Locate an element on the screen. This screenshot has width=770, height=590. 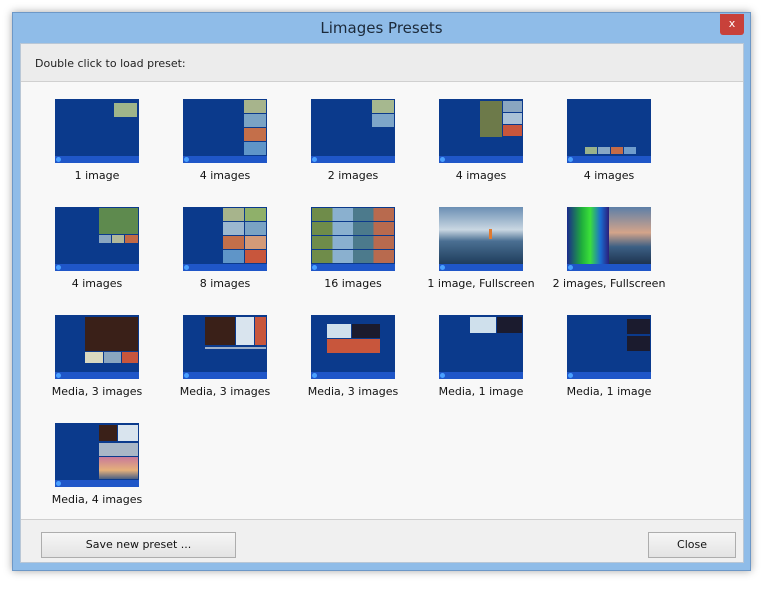
title-bar: Limages Presets x is located at coordinates (381, 28).